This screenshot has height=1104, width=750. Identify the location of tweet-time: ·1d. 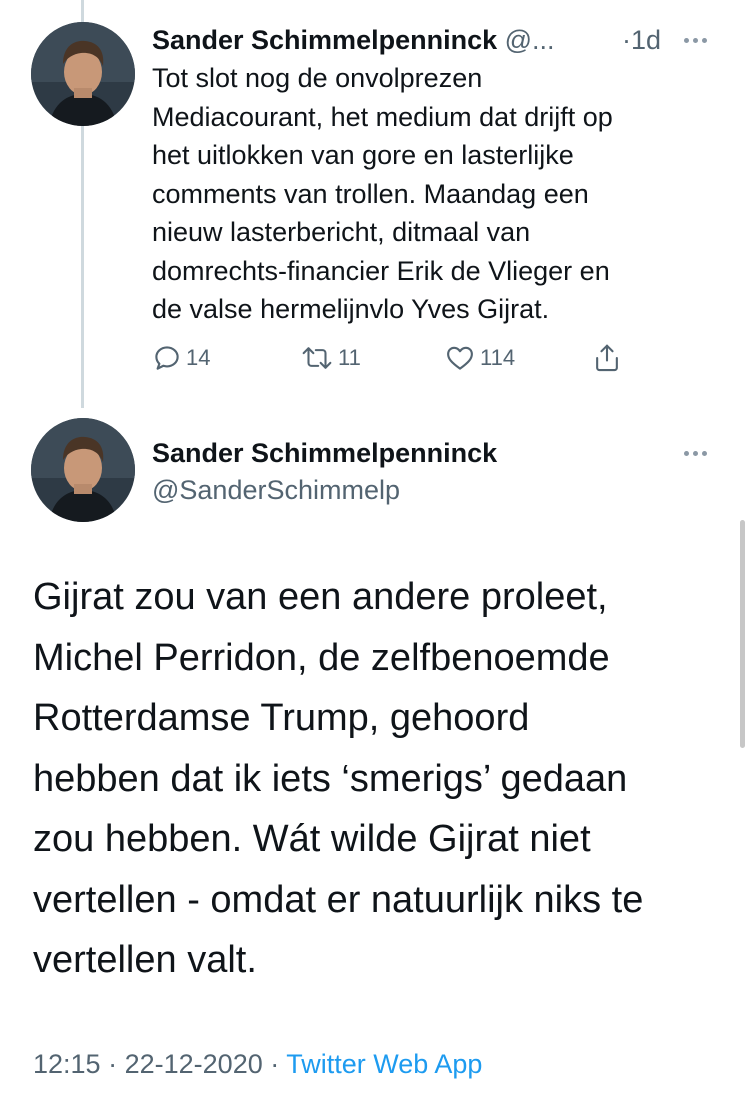
(641, 40).